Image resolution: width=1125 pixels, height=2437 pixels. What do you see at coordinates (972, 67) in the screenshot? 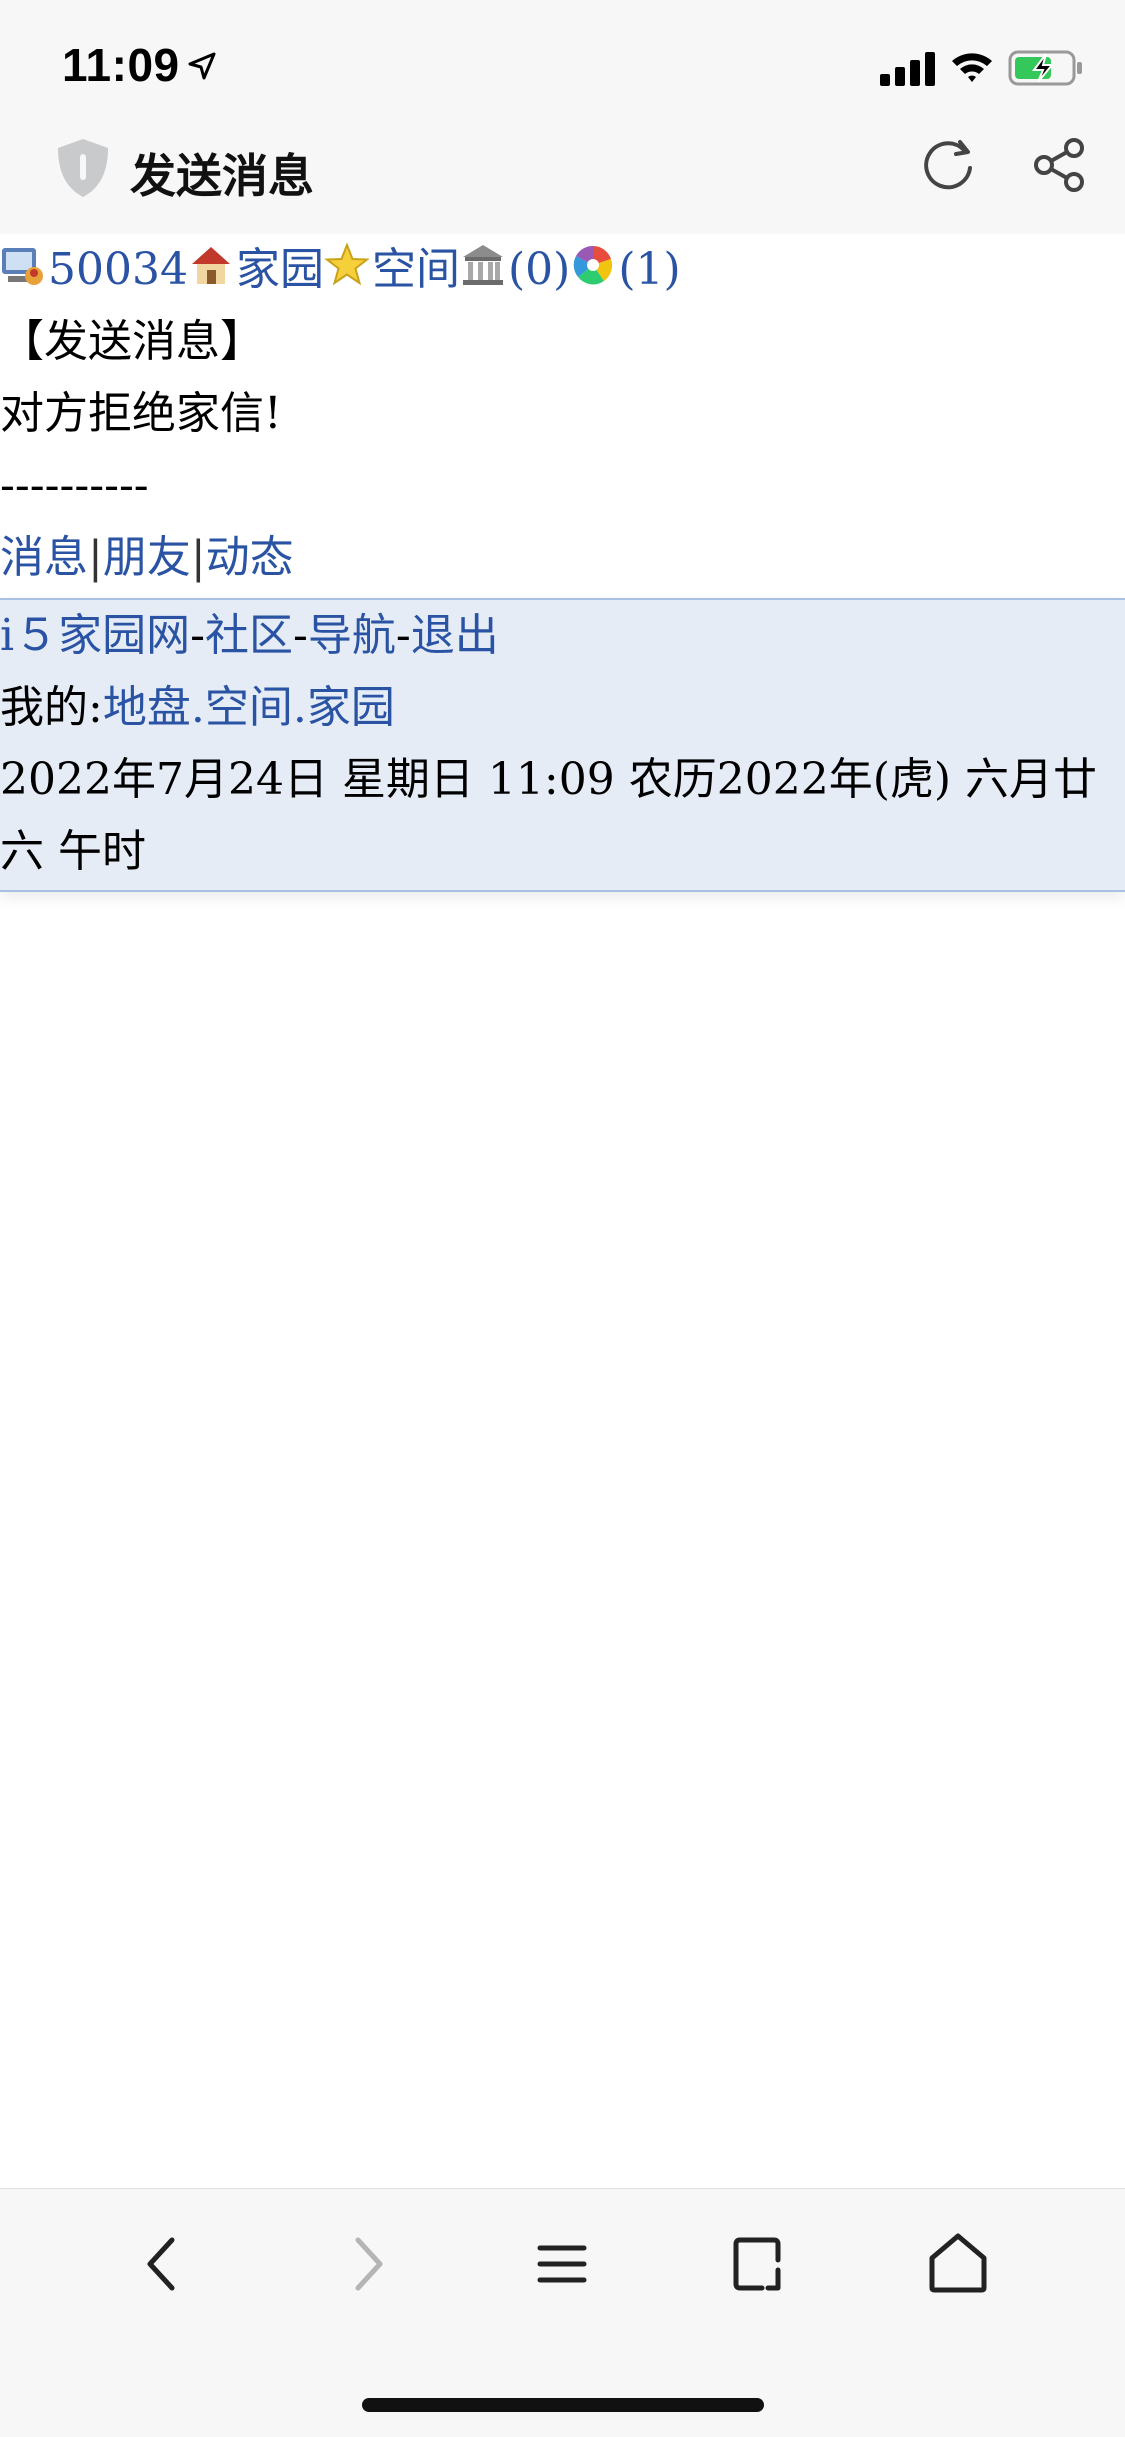
I see `wifi-icon` at bounding box center [972, 67].